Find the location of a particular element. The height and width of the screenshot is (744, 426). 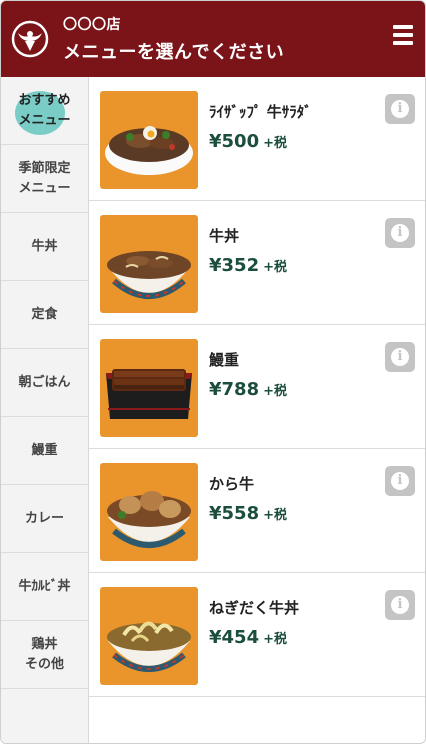

menu-item-name: ねぎだく牛丼 is located at coordinates (254, 608).